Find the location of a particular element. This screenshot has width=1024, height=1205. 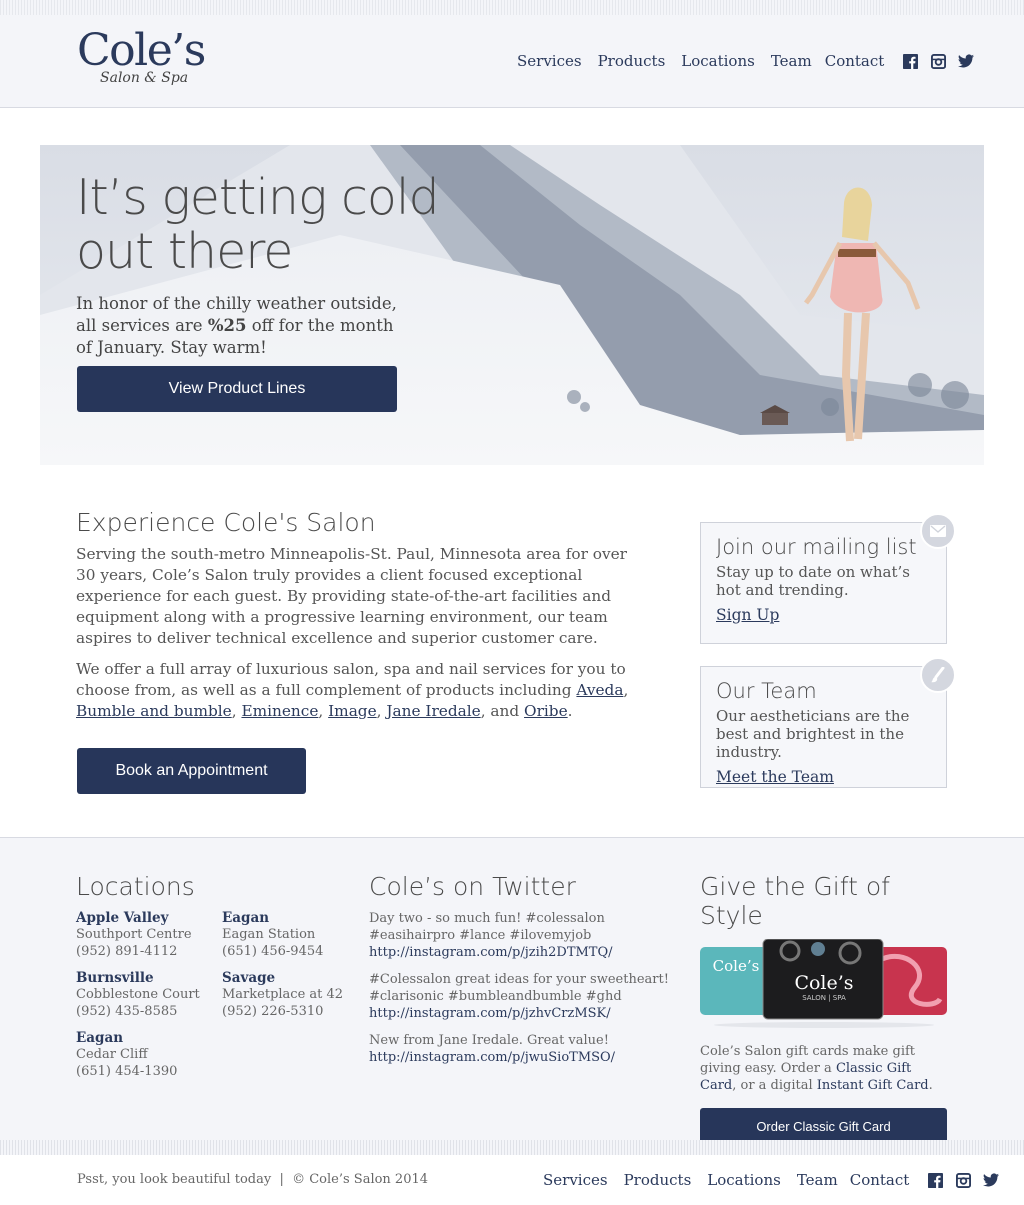

nav-services: Services is located at coordinates (549, 61).